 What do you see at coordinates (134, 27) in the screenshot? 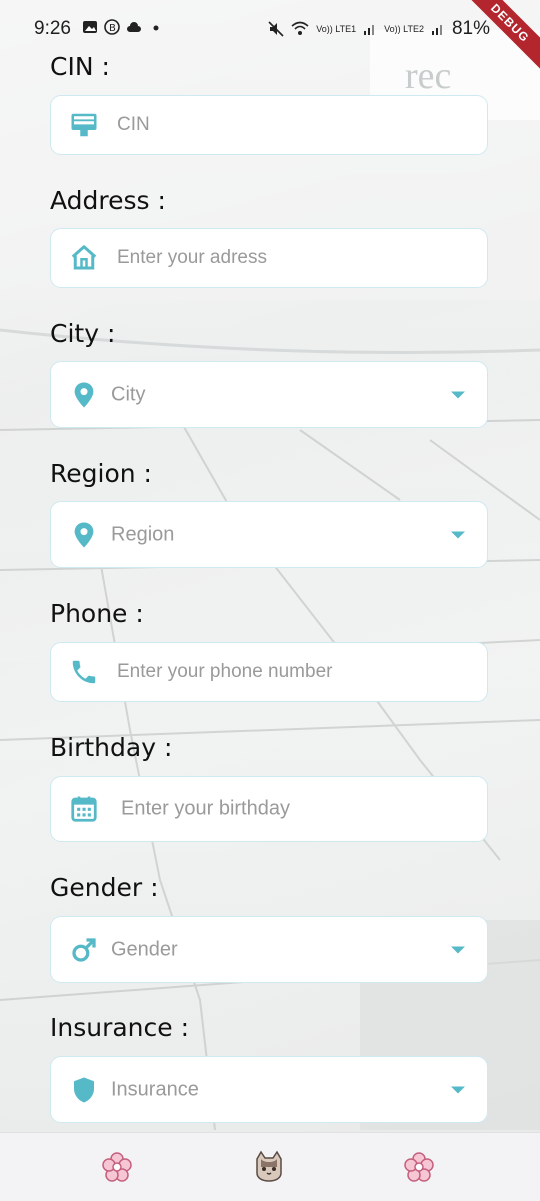
I see `cloud-icon` at bounding box center [134, 27].